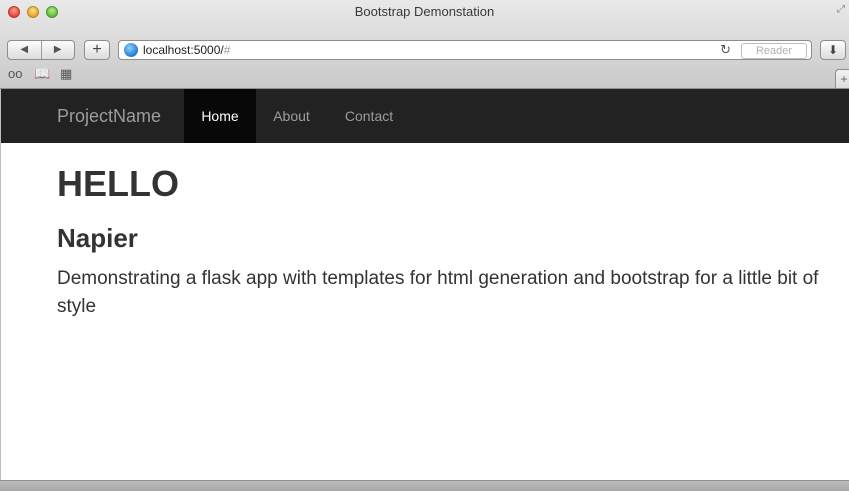 This screenshot has width=849, height=491. Describe the element at coordinates (425, 116) in the screenshot. I see `navbar: ProjectName Home About Contact` at that location.